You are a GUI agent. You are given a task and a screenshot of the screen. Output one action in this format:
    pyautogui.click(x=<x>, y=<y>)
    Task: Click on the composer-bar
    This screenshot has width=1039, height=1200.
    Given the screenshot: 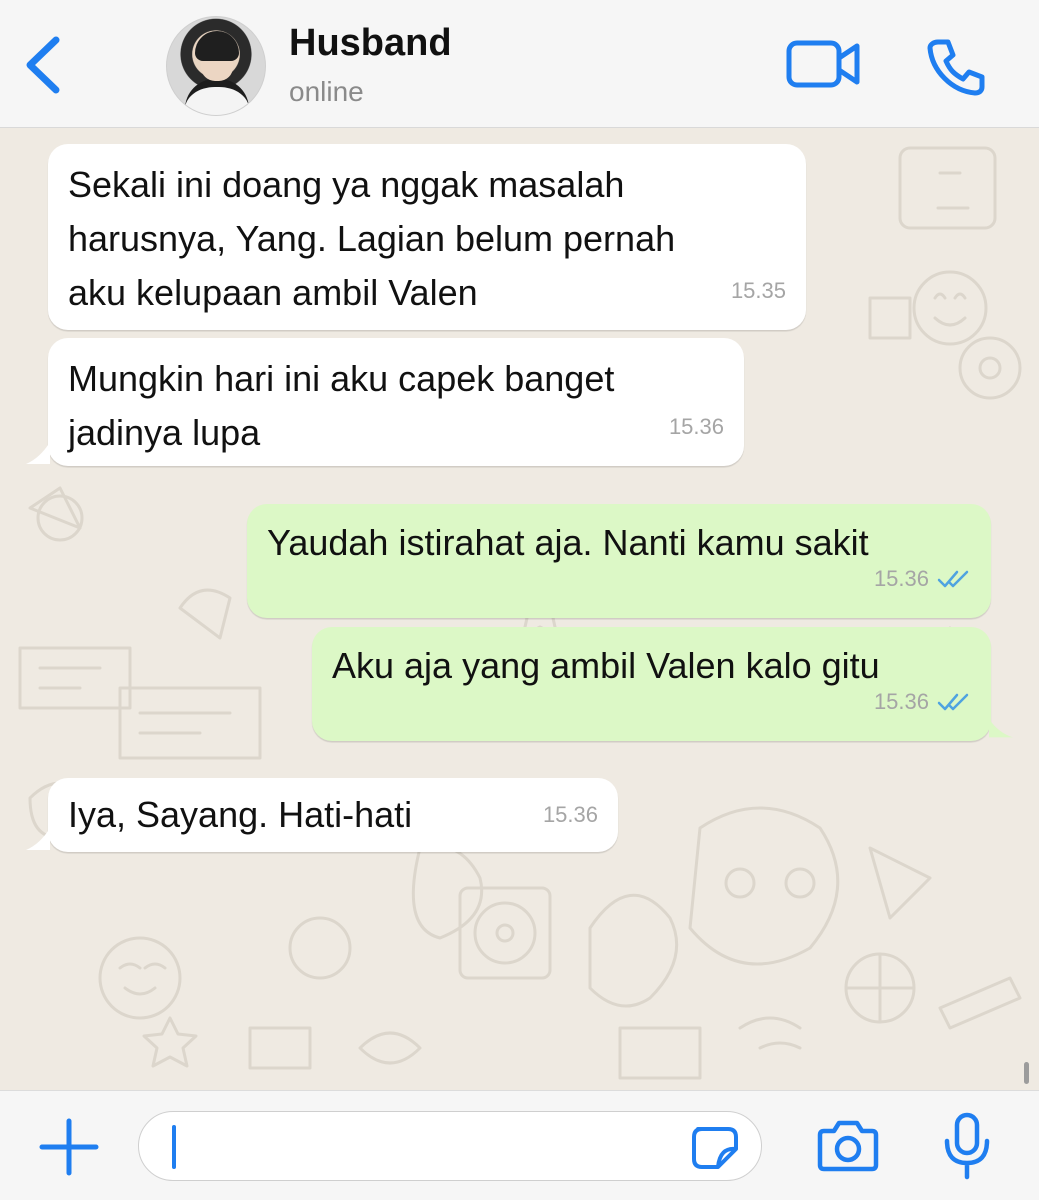 What is the action you would take?
    pyautogui.click(x=519, y=1145)
    